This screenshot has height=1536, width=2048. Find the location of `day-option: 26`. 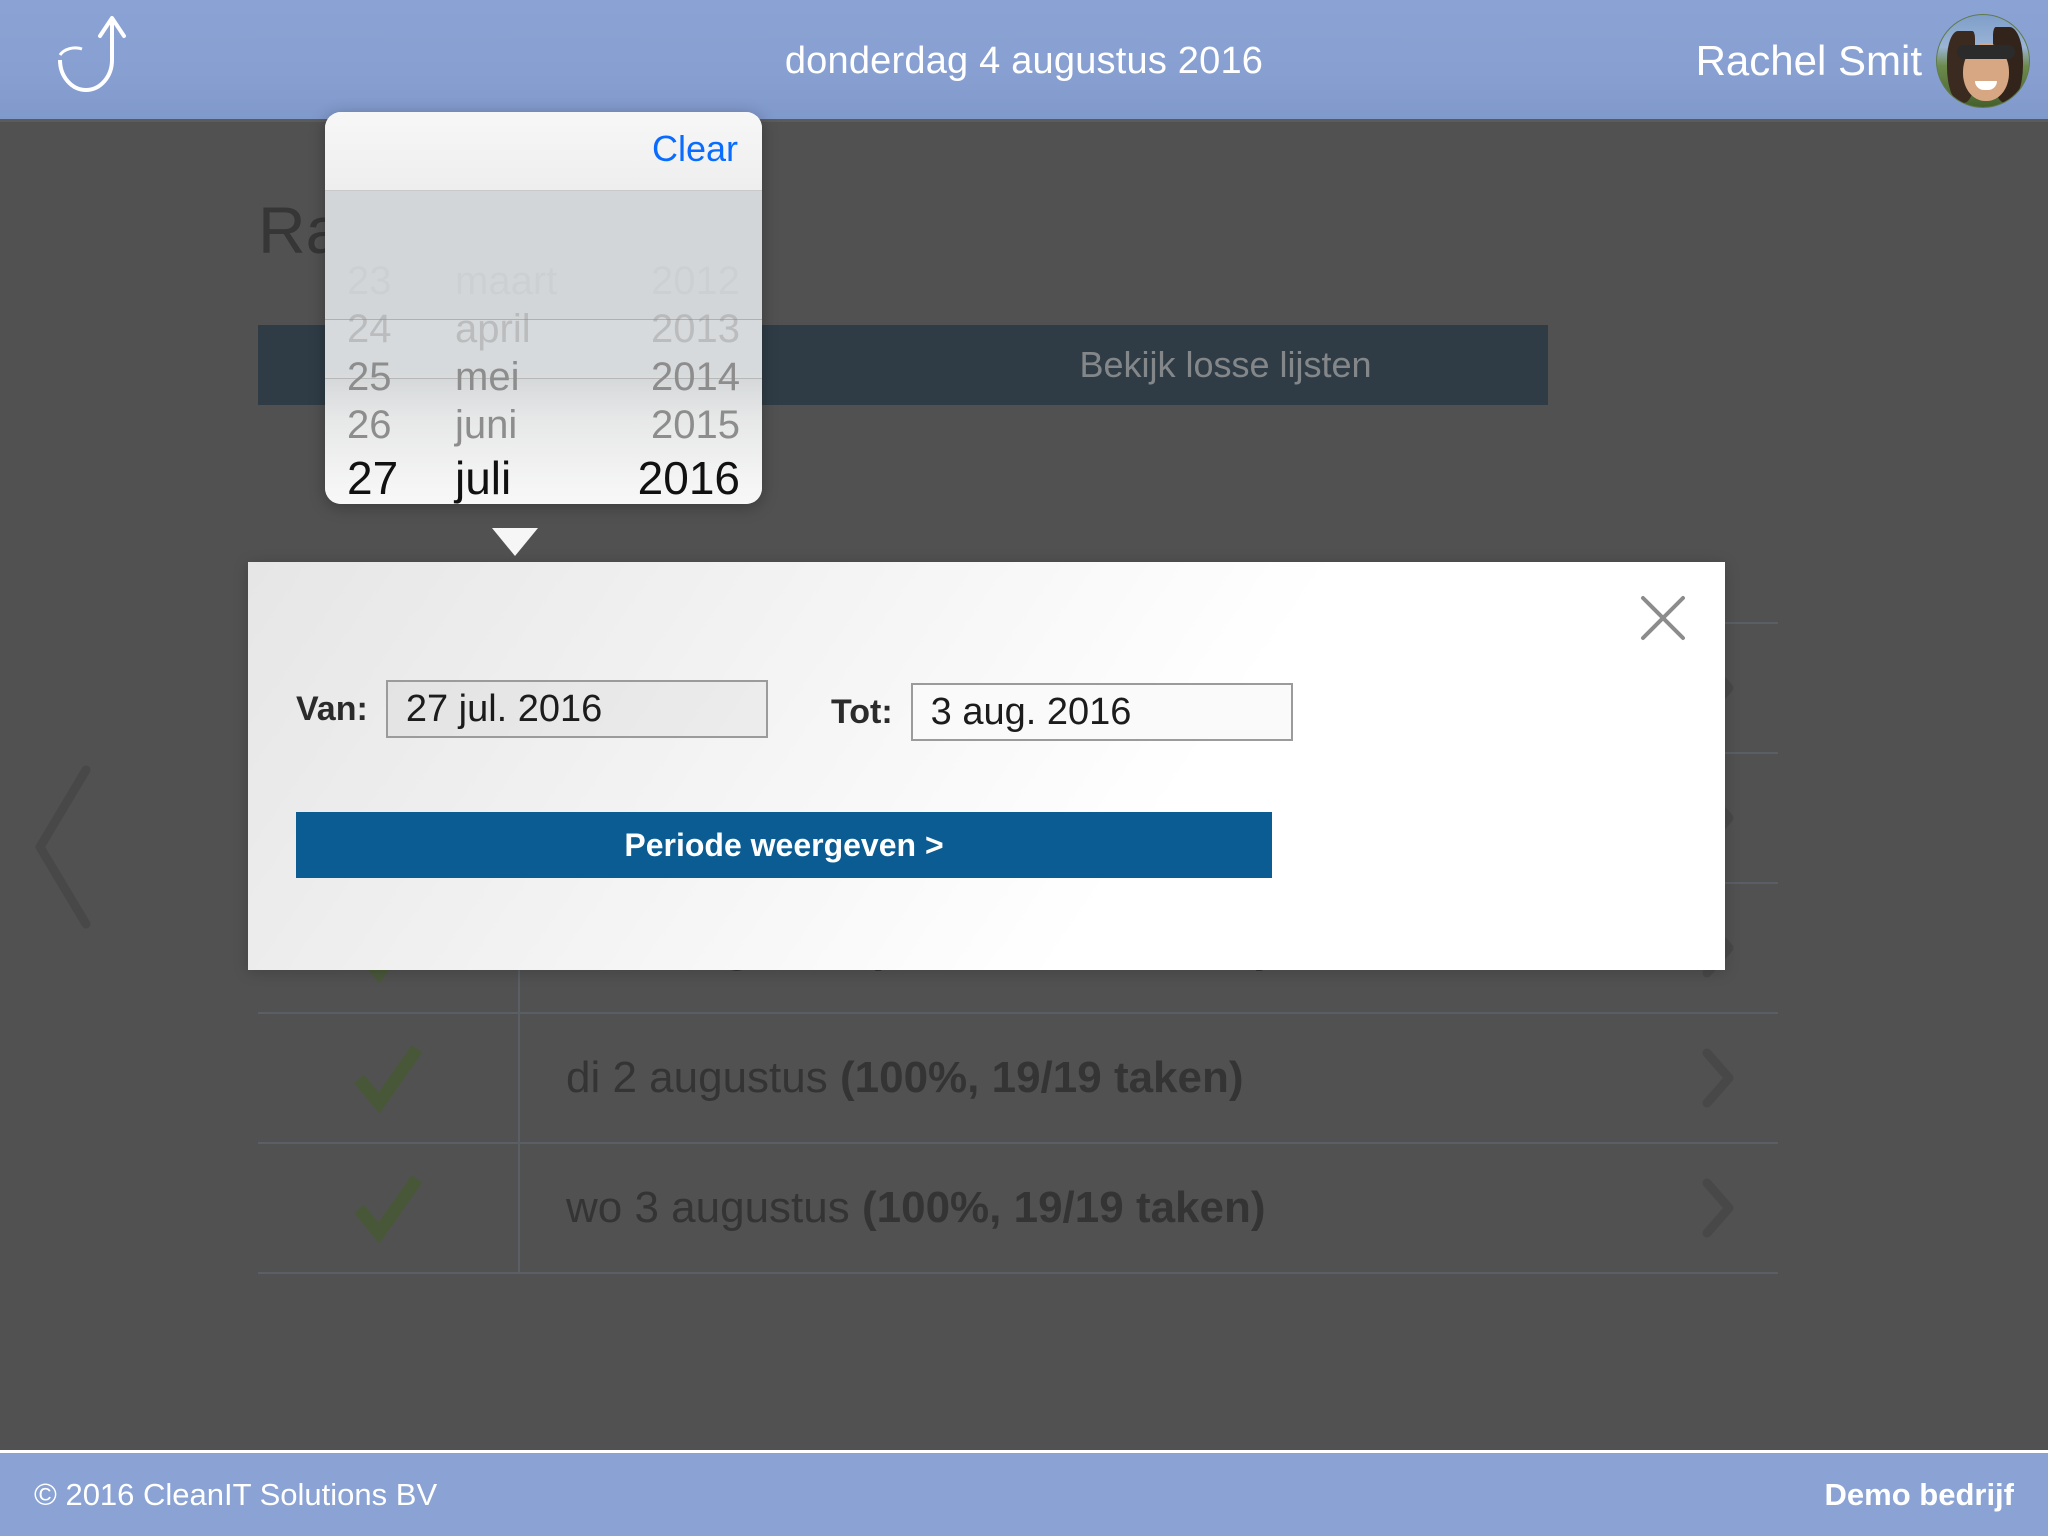

day-option: 26 is located at coordinates (385, 425).